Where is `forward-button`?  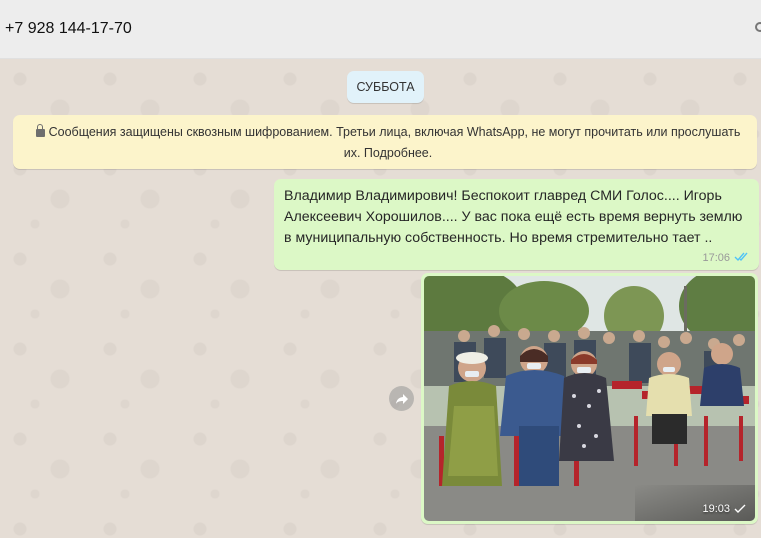
forward-button is located at coordinates (401, 398).